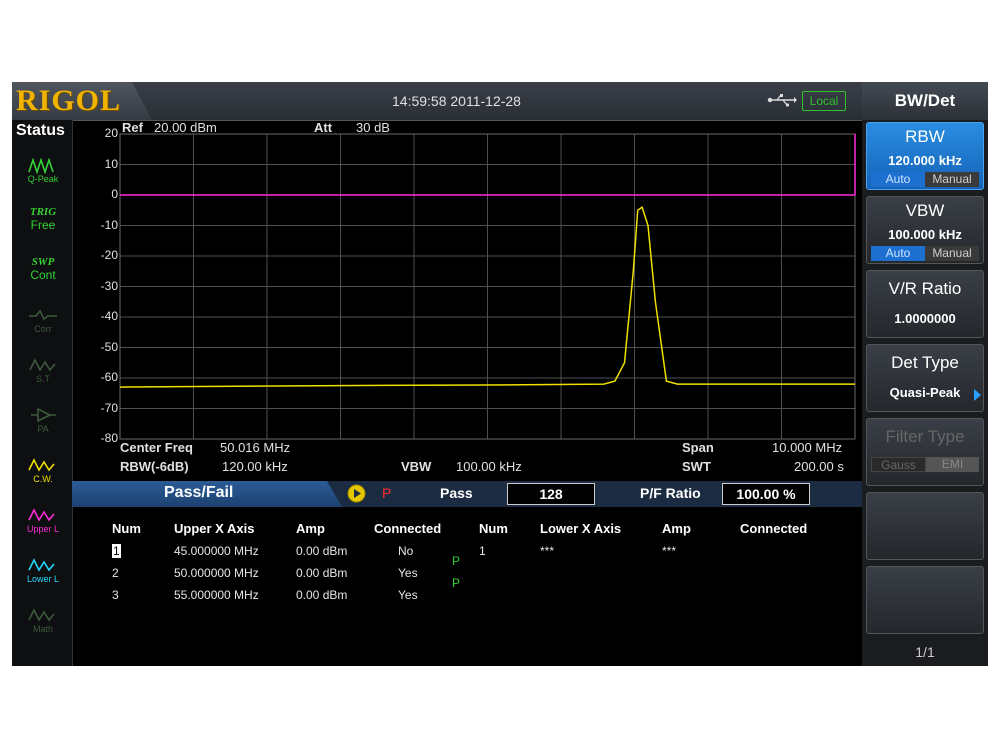  Describe the element at coordinates (766, 494) in the screenshot. I see `pf-ratio-value: 100.00 %` at that location.